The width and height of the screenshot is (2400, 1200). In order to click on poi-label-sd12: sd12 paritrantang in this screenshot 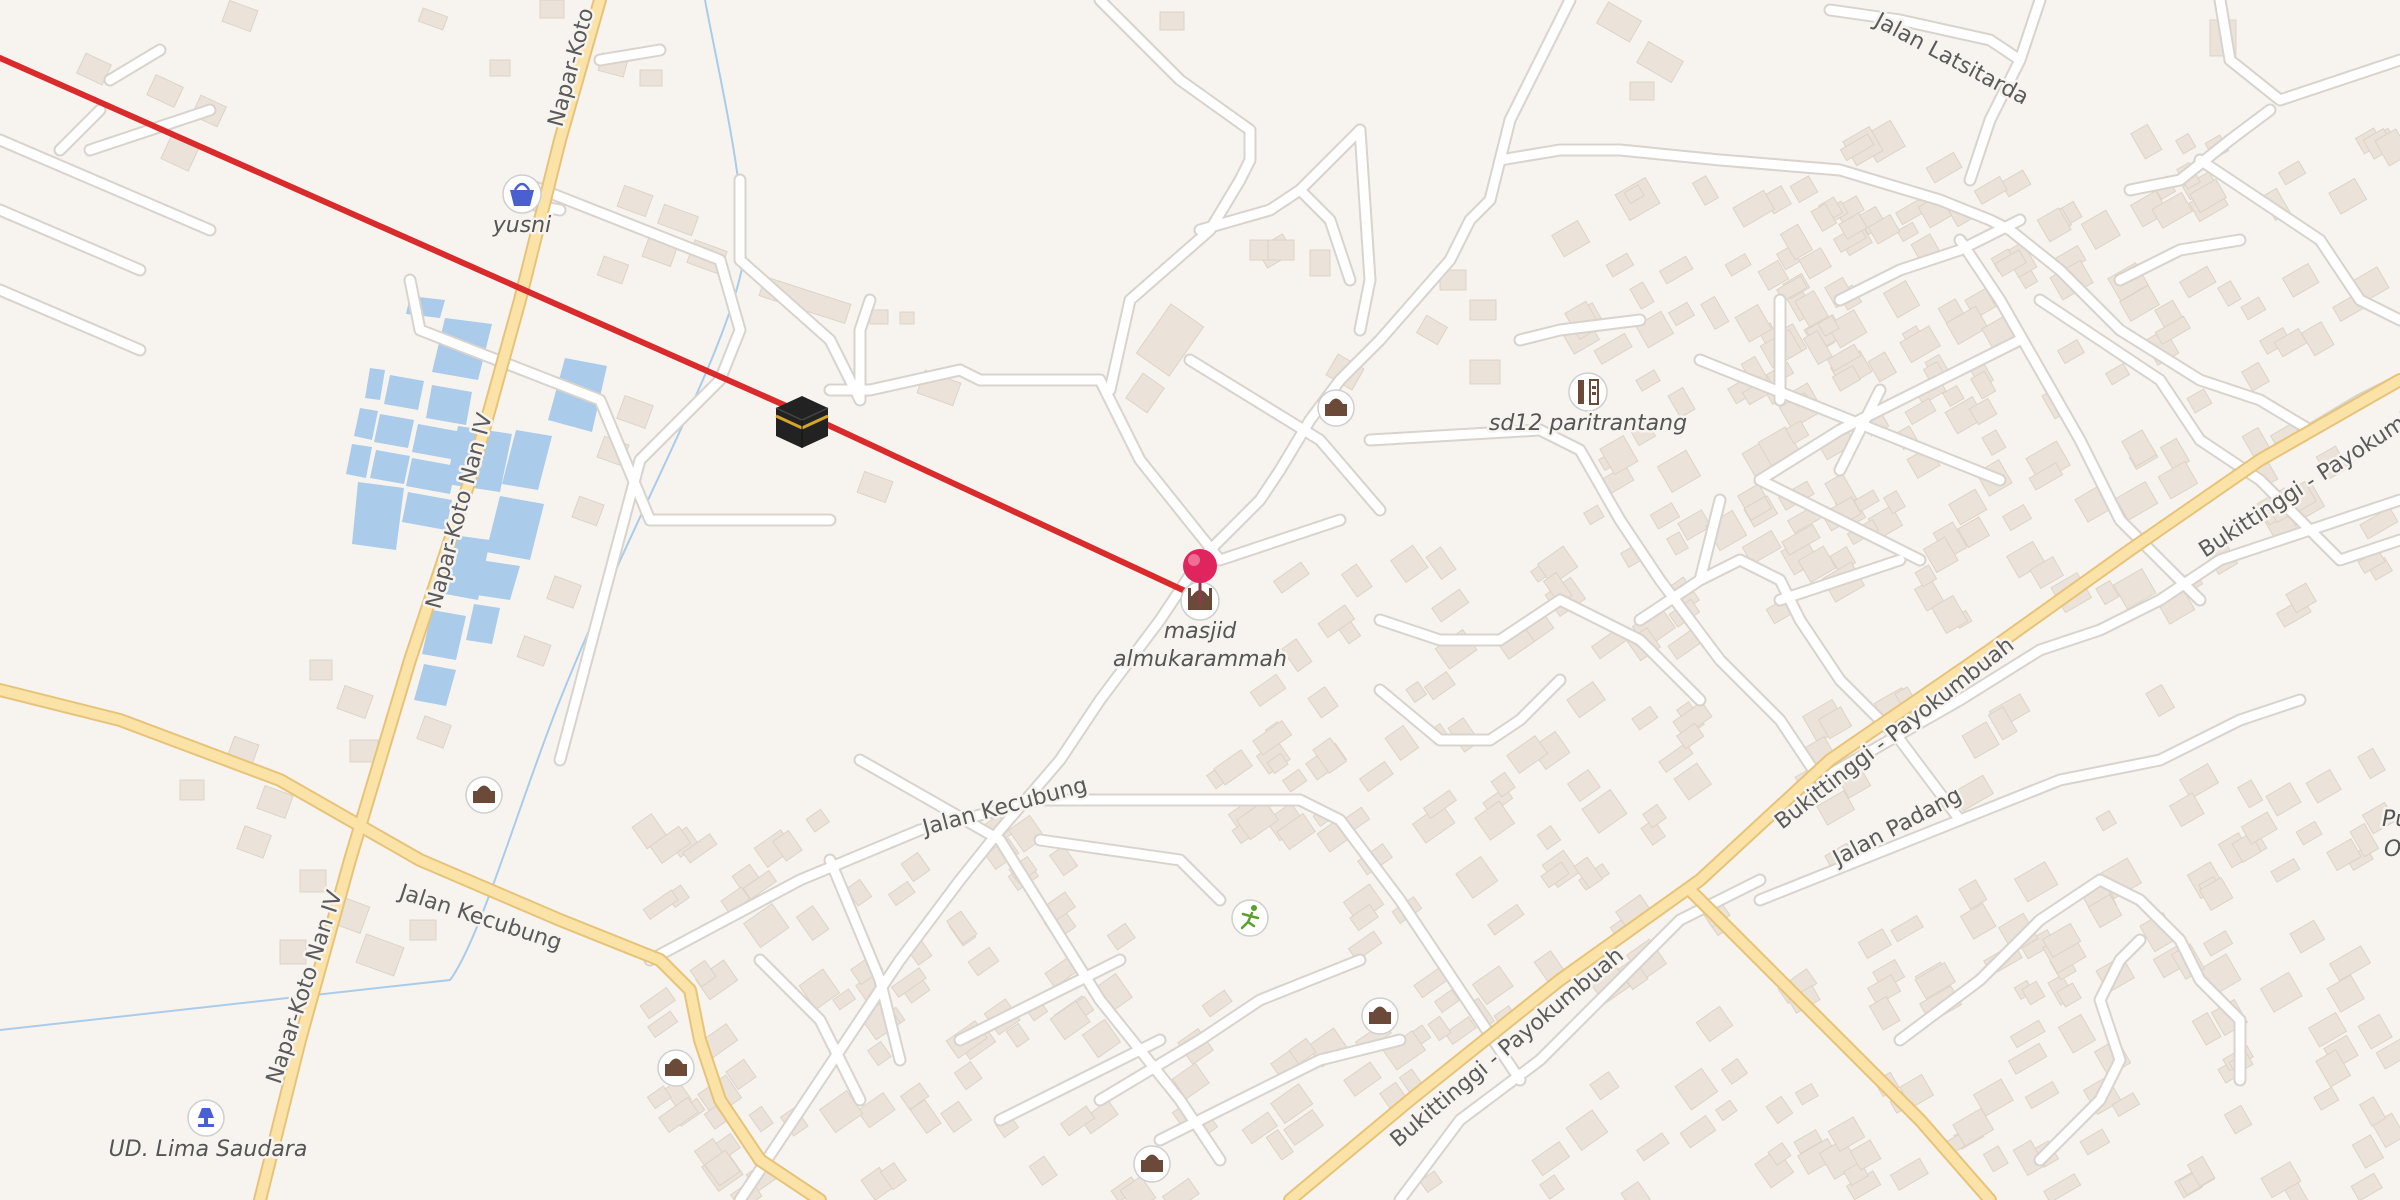, I will do `click(1588, 423)`.